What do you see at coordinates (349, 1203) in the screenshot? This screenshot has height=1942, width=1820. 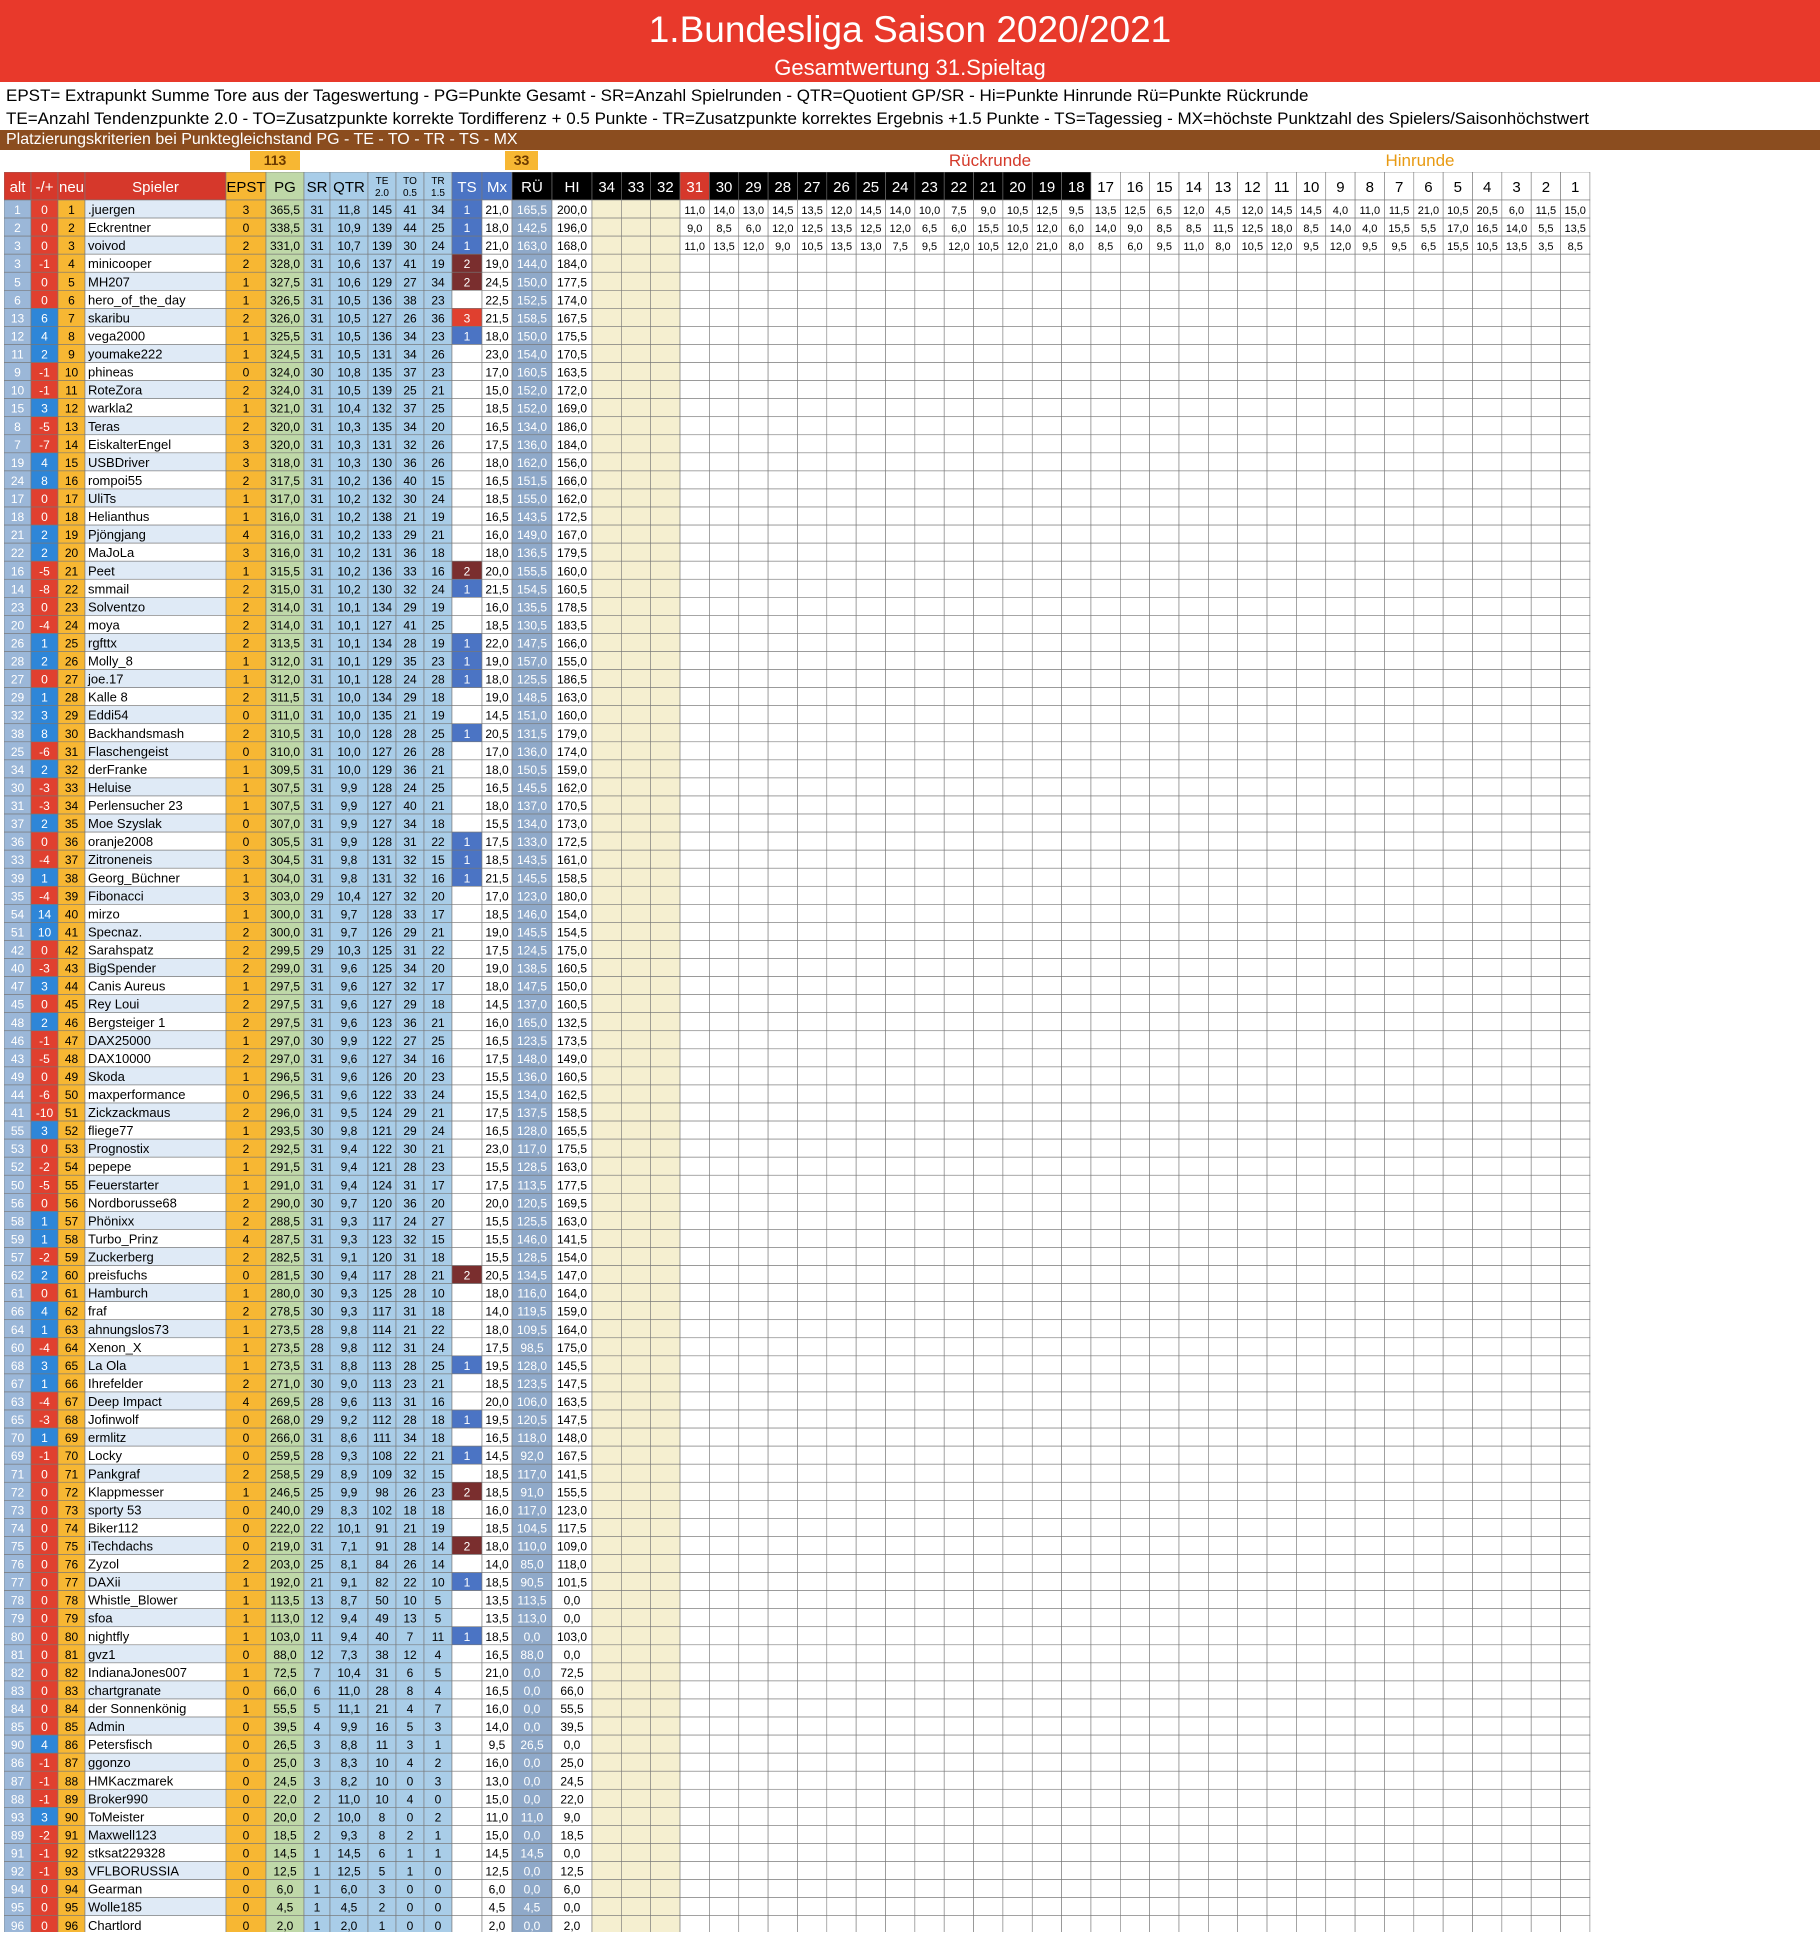 I see `cell-text: 9,7` at bounding box center [349, 1203].